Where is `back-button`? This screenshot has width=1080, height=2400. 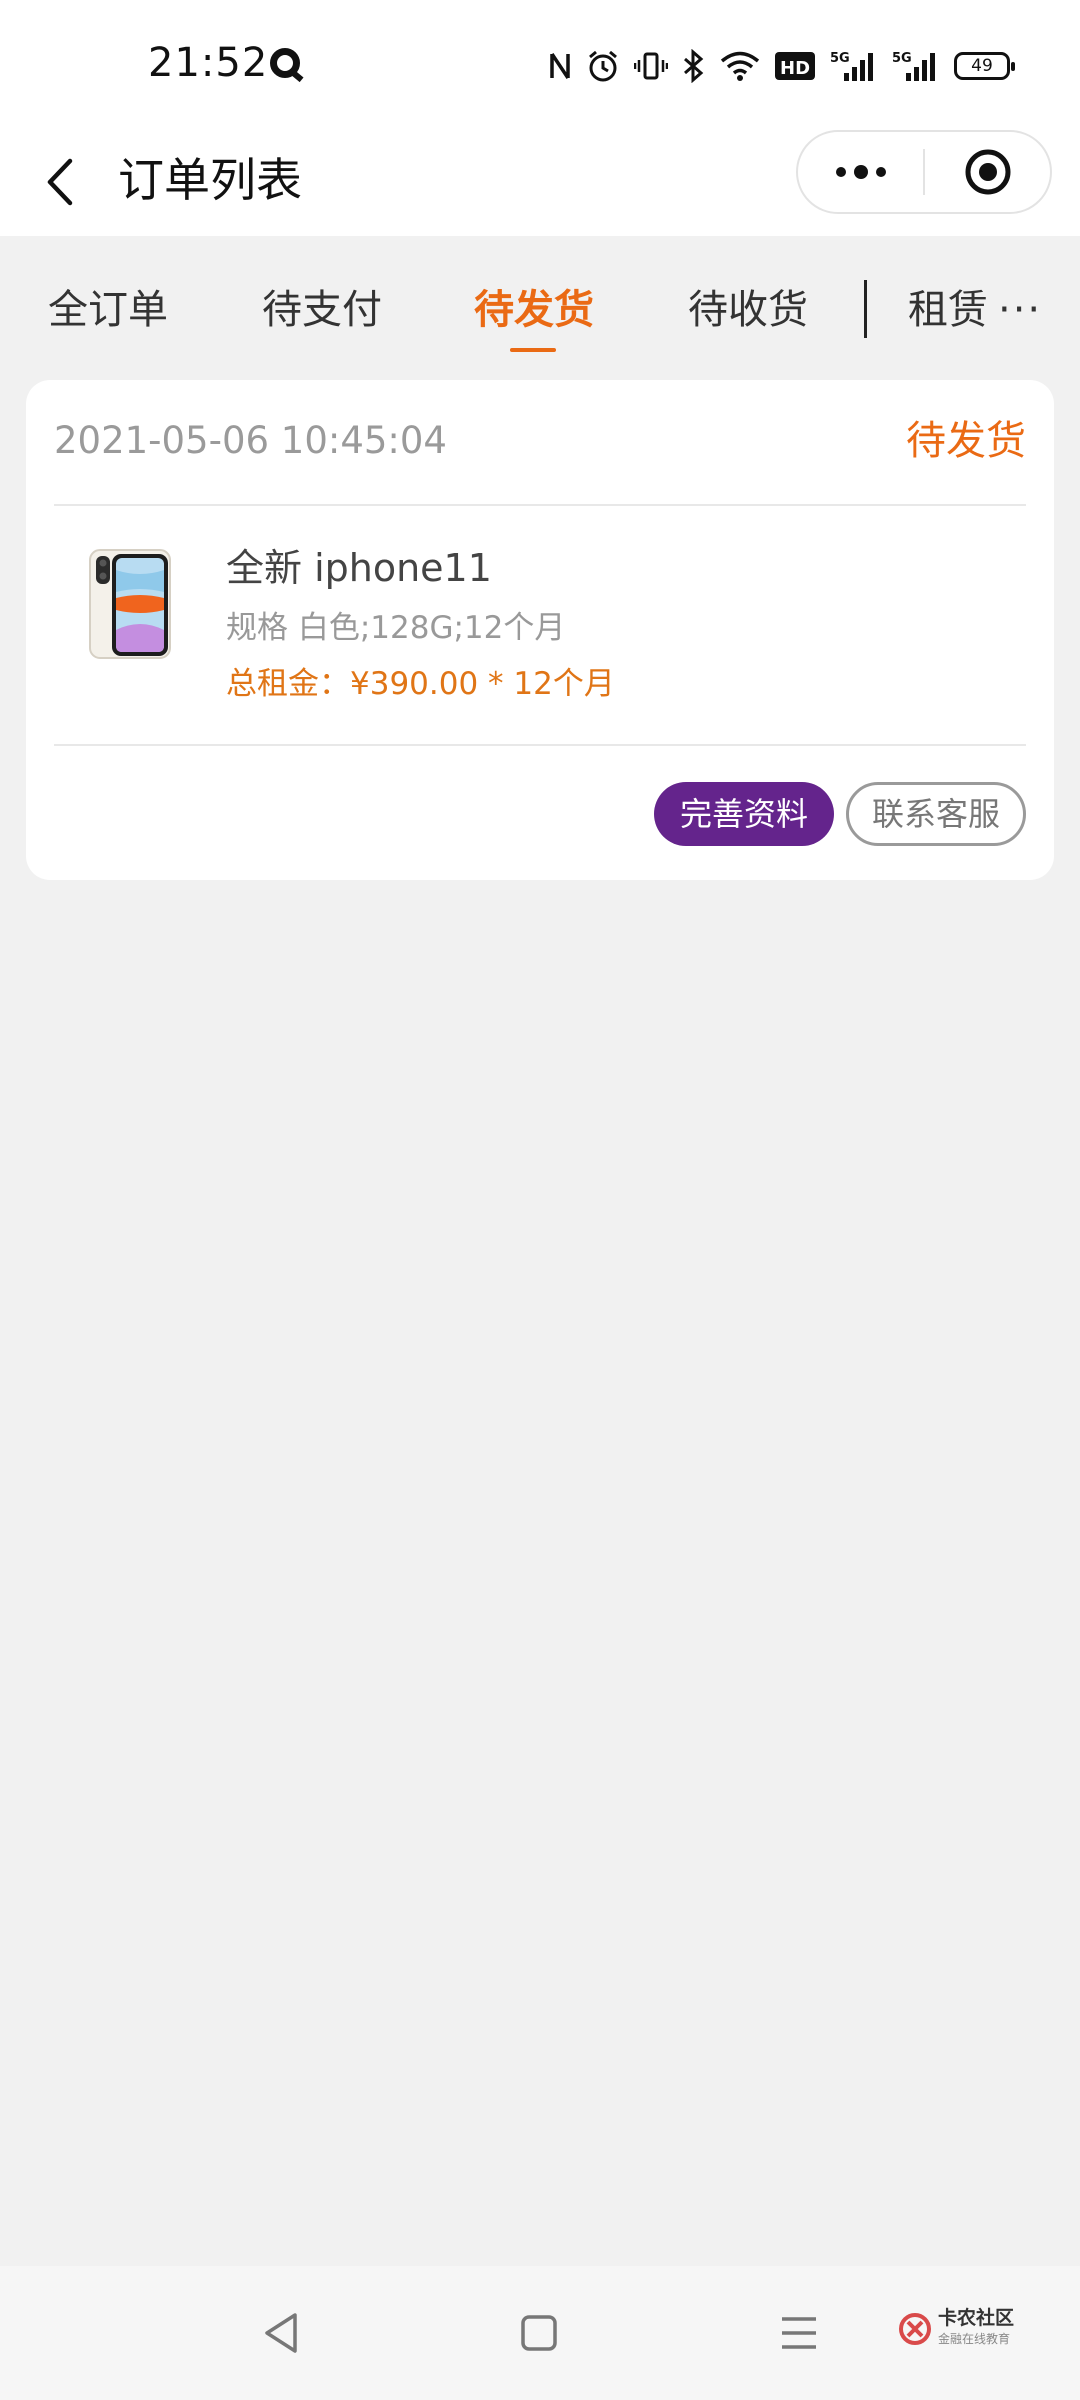 back-button is located at coordinates (60, 182).